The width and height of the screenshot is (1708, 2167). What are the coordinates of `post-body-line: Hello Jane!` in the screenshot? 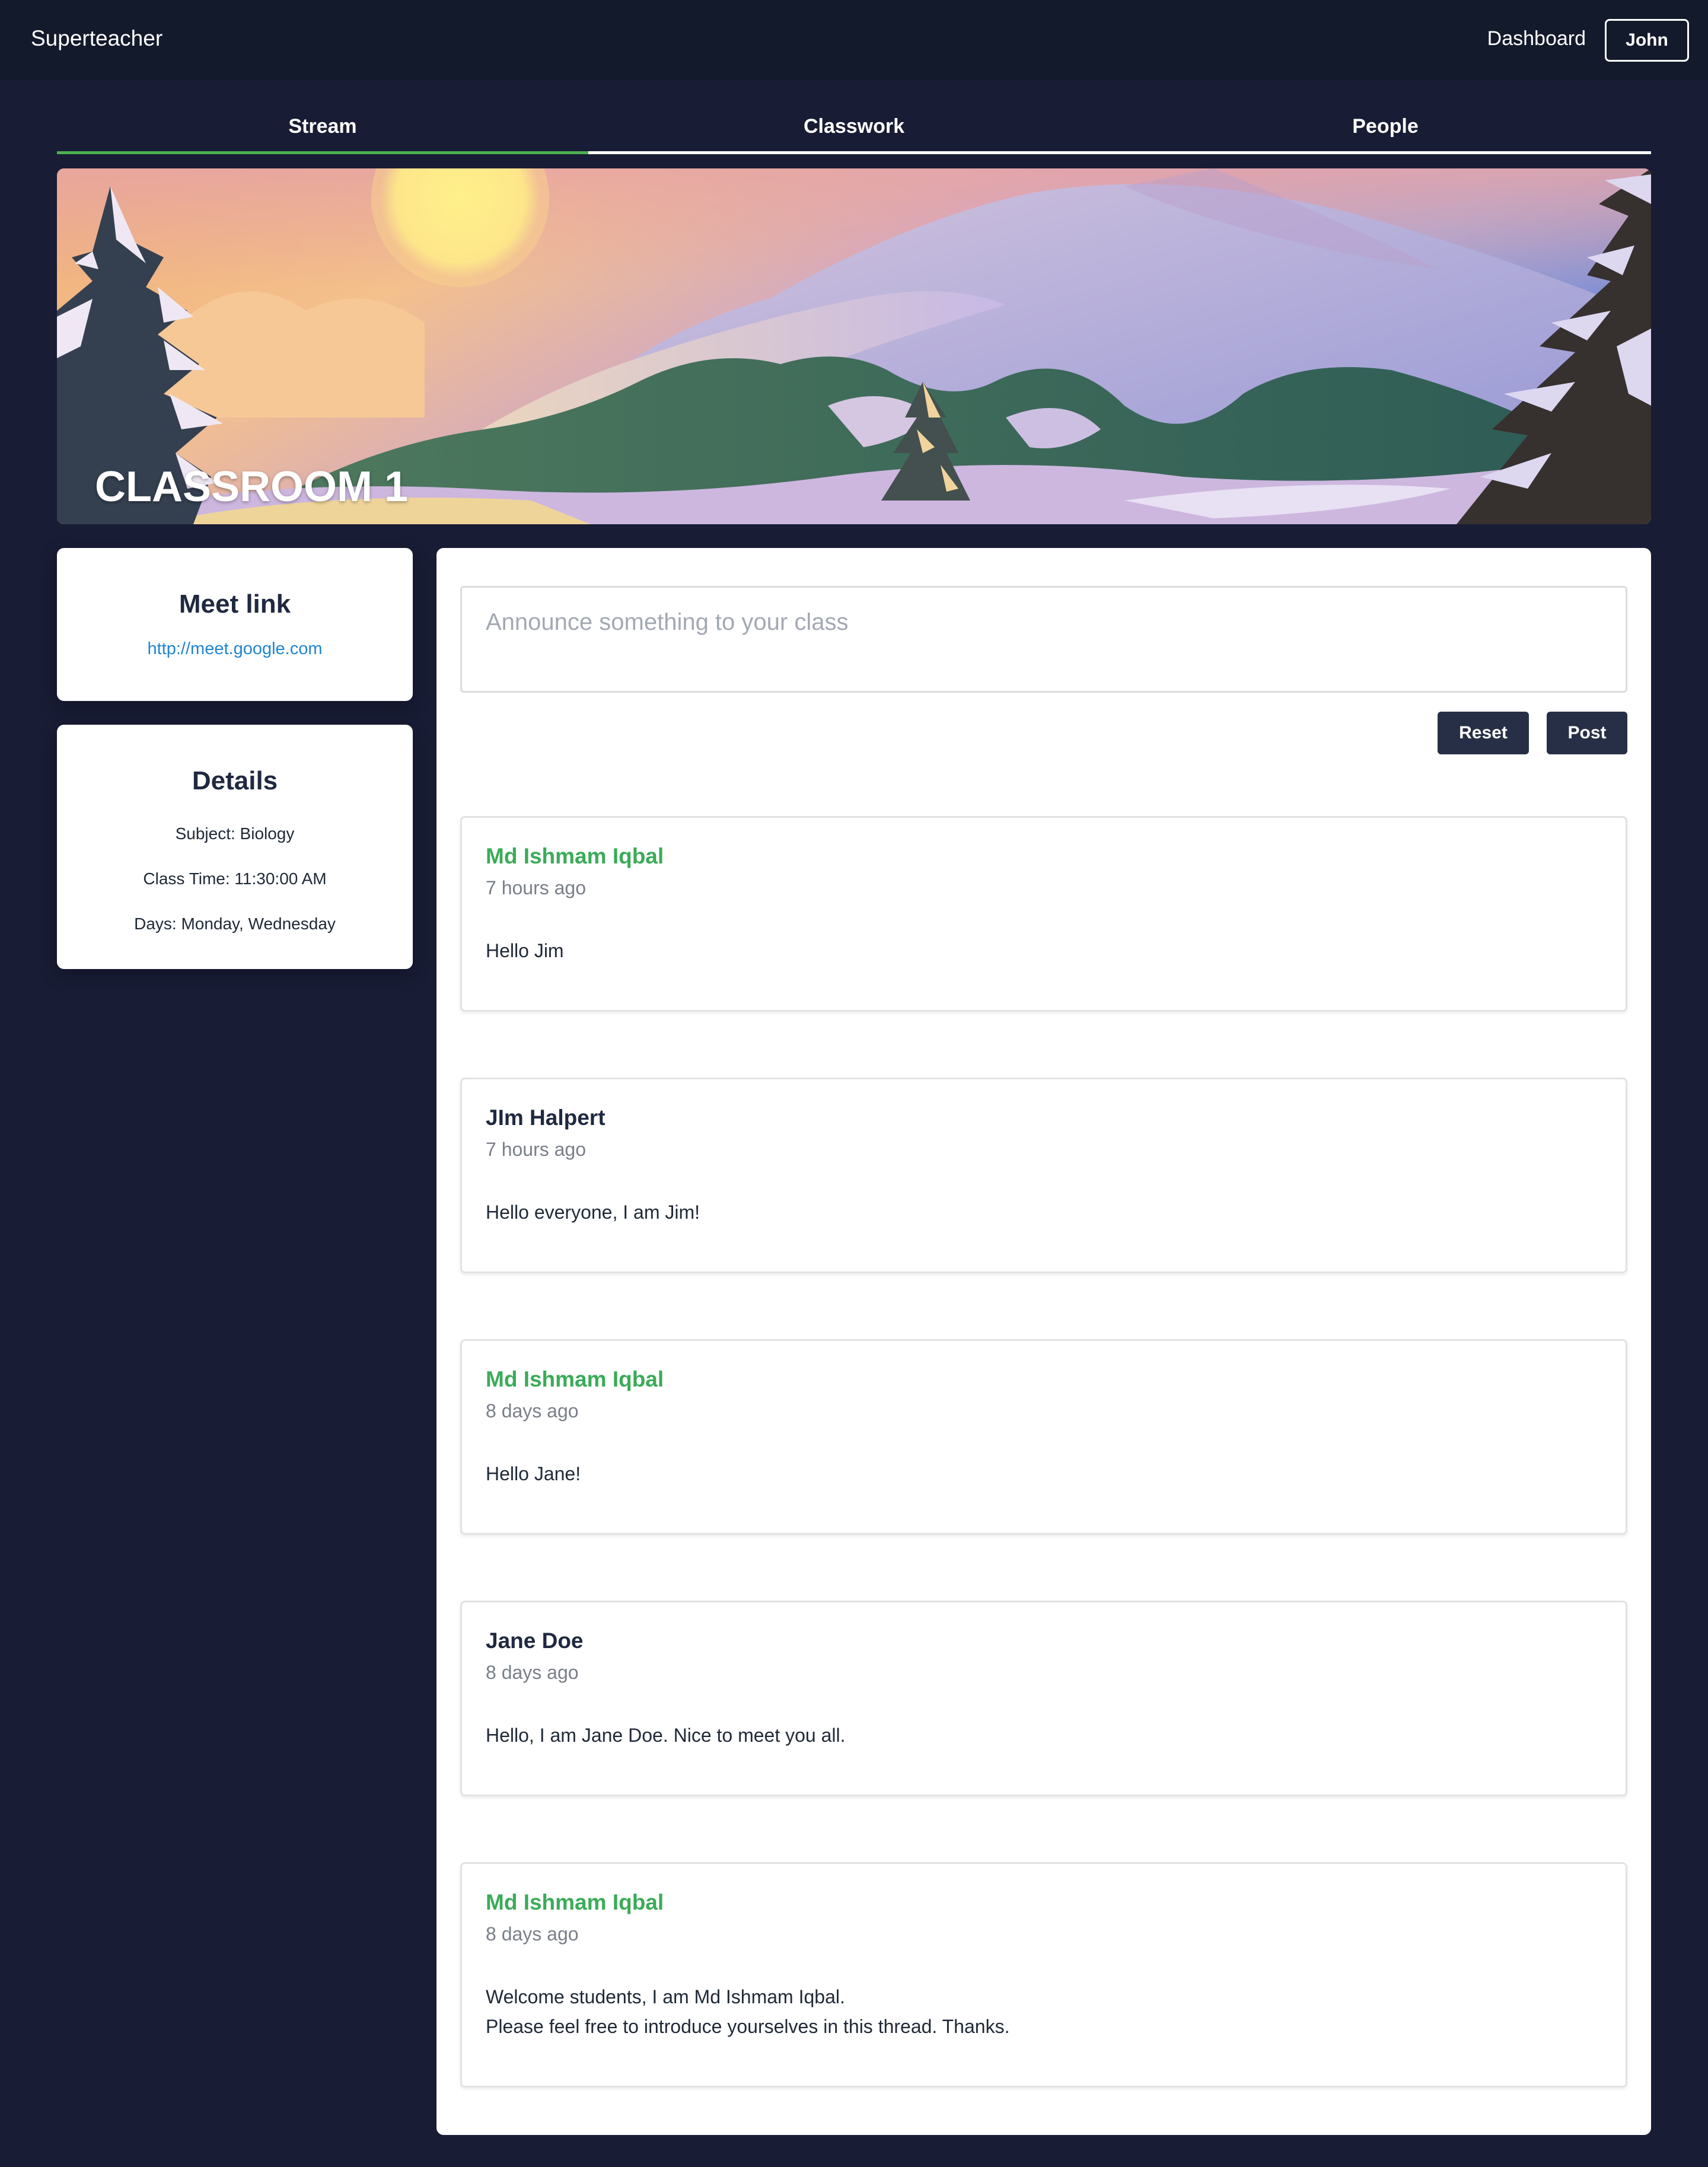 It's located at (533, 1473).